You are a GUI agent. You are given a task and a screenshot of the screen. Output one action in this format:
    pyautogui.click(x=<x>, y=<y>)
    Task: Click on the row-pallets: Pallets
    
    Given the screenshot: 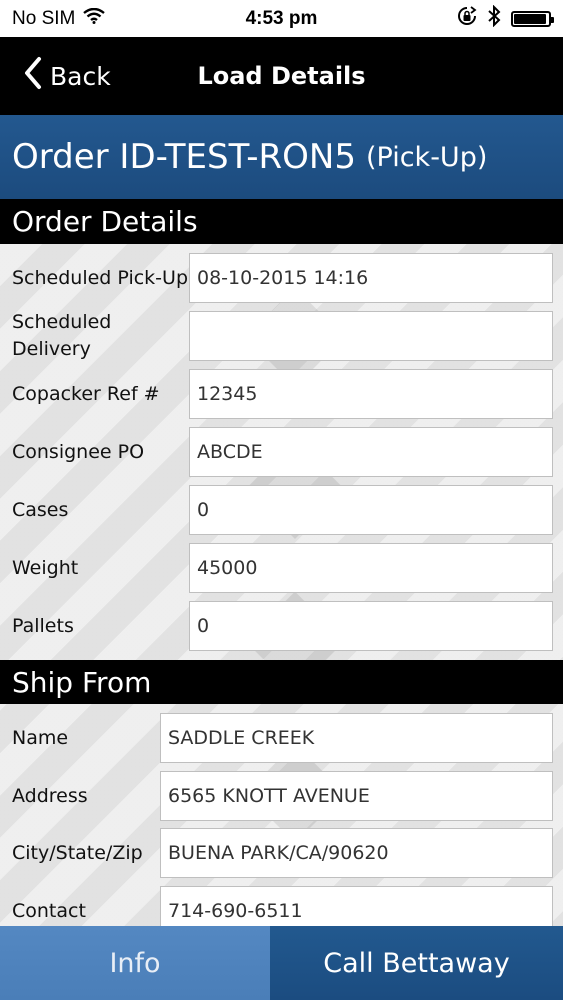 What is the action you would take?
    pyautogui.click(x=281, y=630)
    